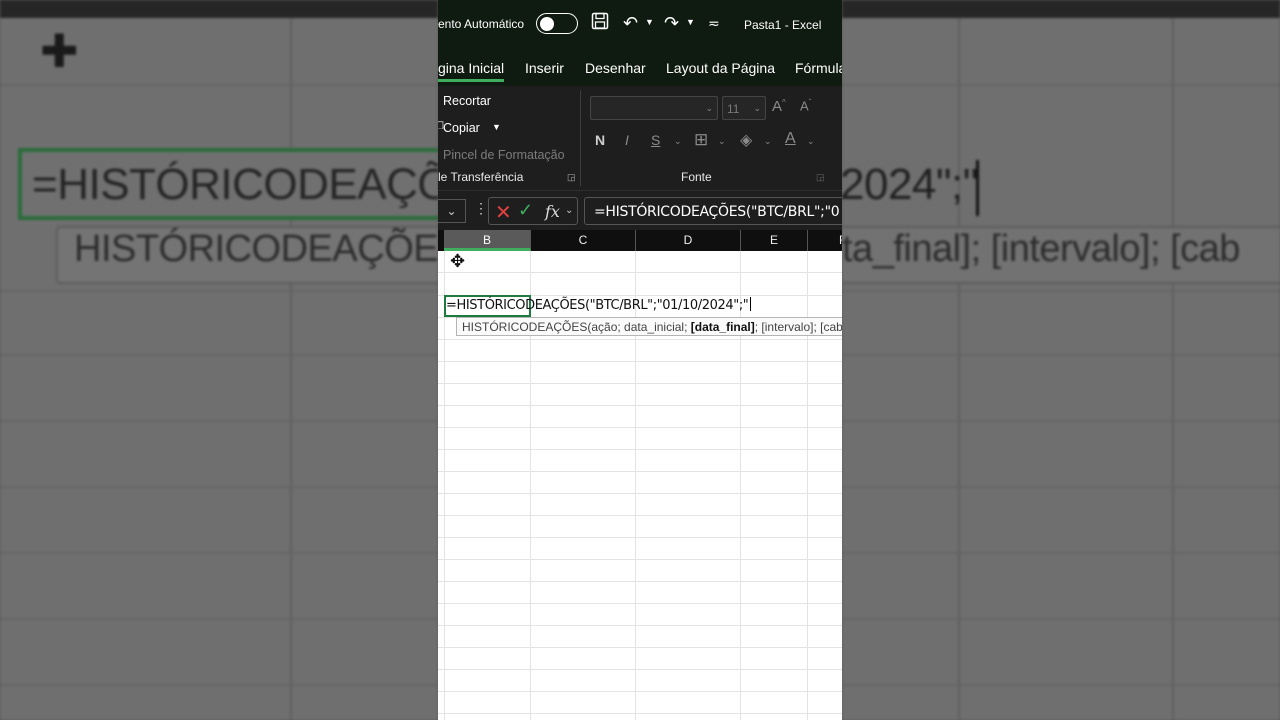  I want to click on copy-dropdown-icon: ▼, so click(496, 127).